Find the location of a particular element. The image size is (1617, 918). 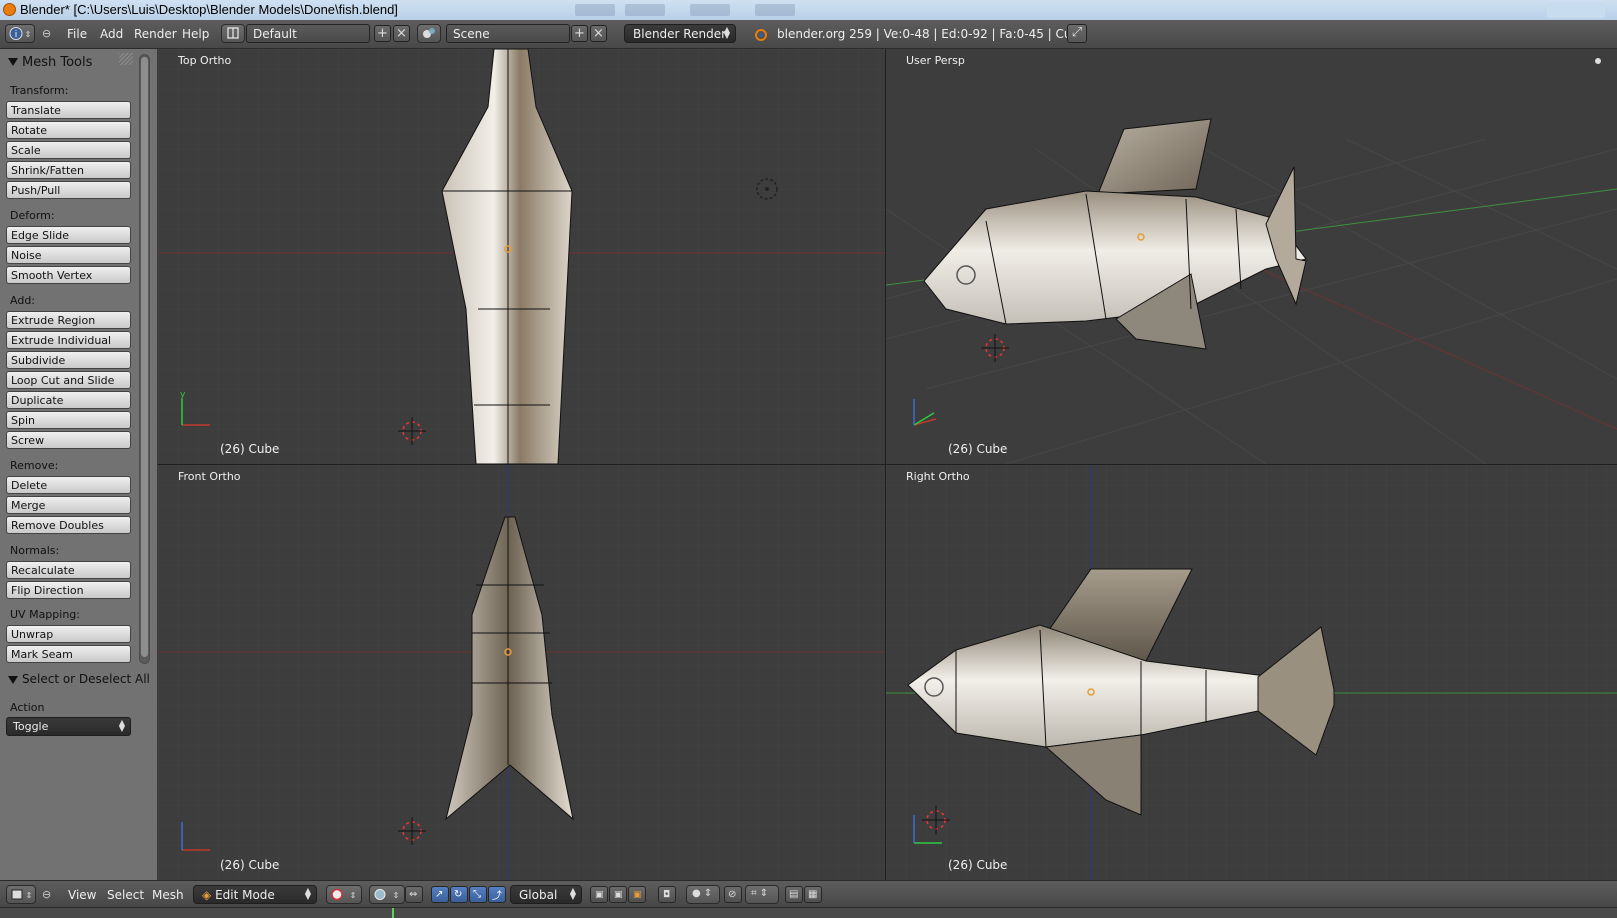

toolshelf-scrollbar is located at coordinates (144, 359).